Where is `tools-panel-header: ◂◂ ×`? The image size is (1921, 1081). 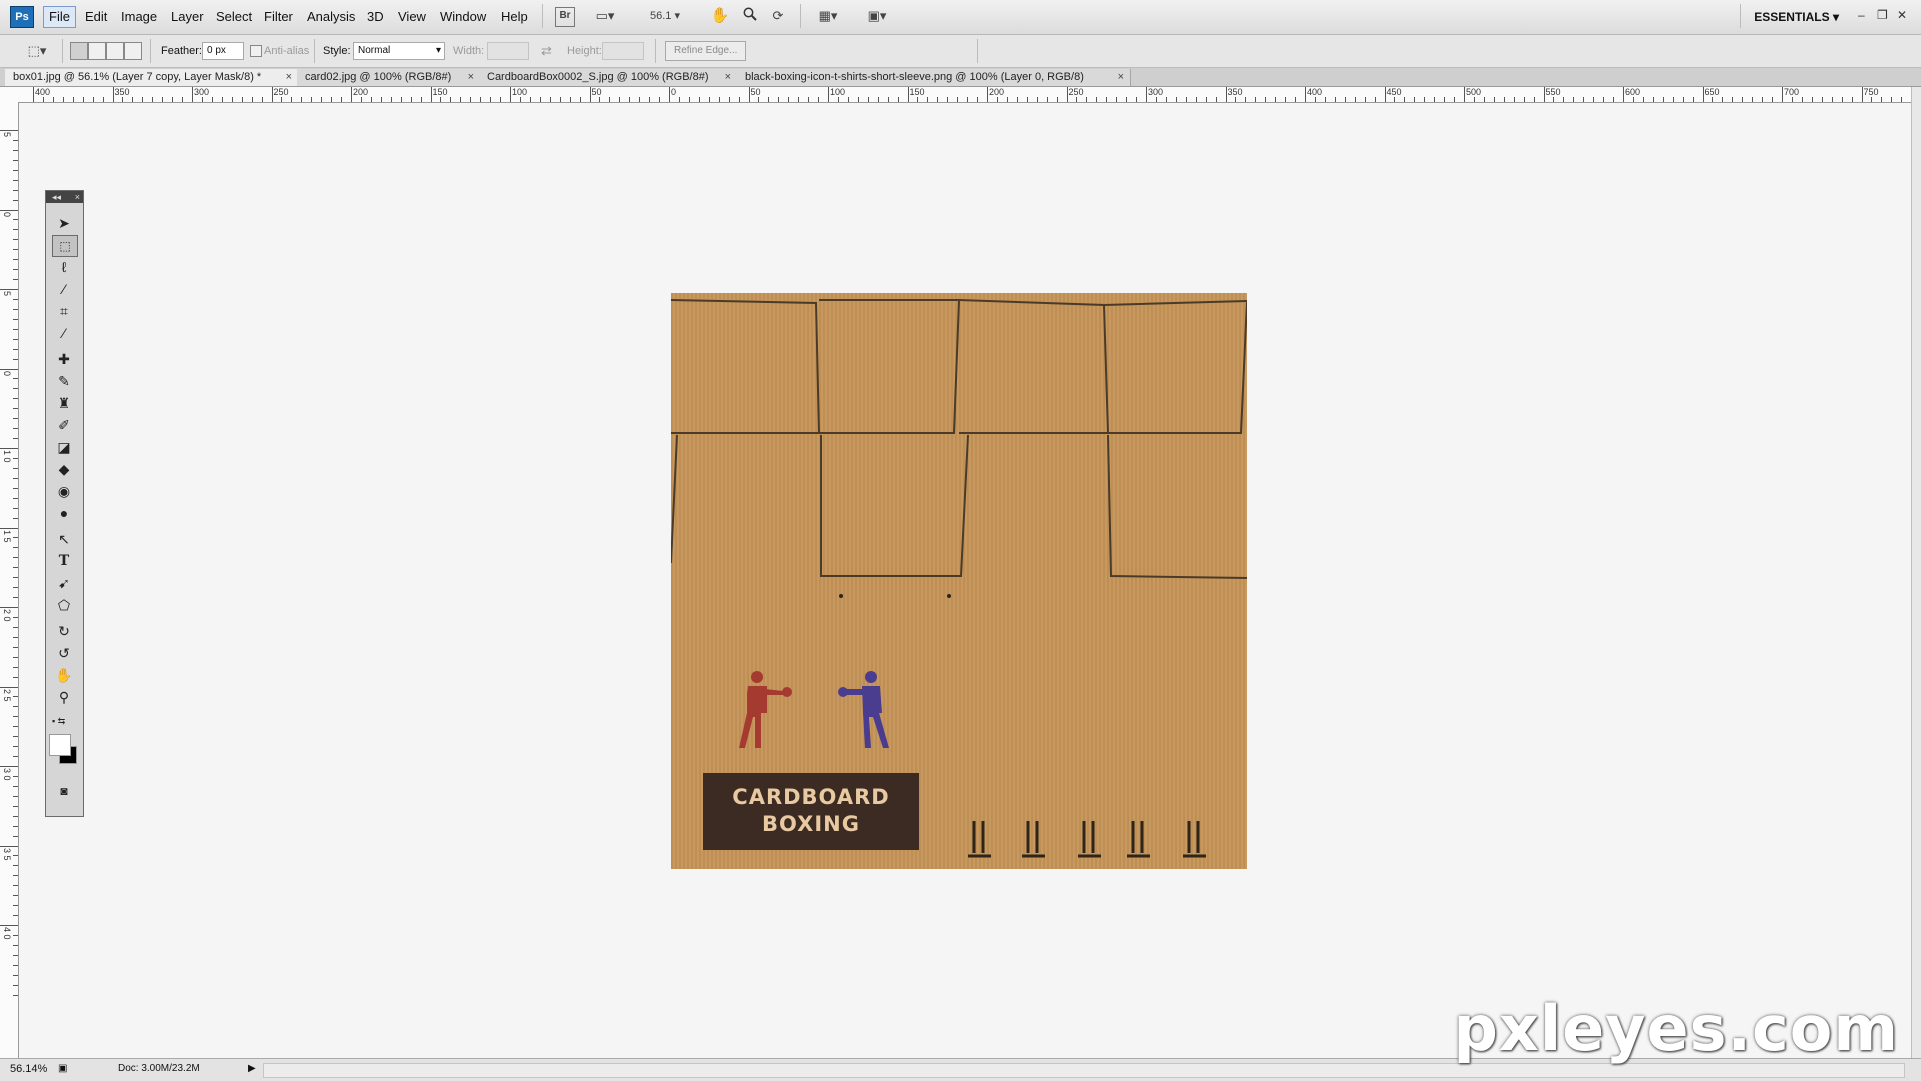 tools-panel-header: ◂◂ × is located at coordinates (64, 197).